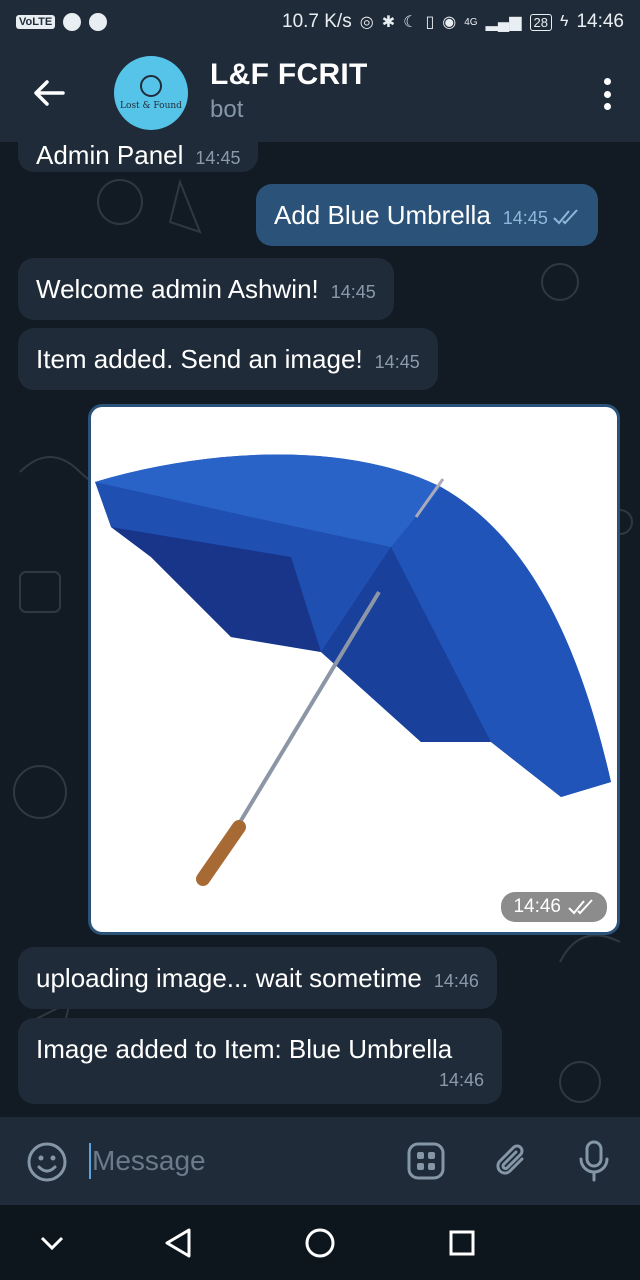  I want to click on spotify-icon, so click(72, 22).